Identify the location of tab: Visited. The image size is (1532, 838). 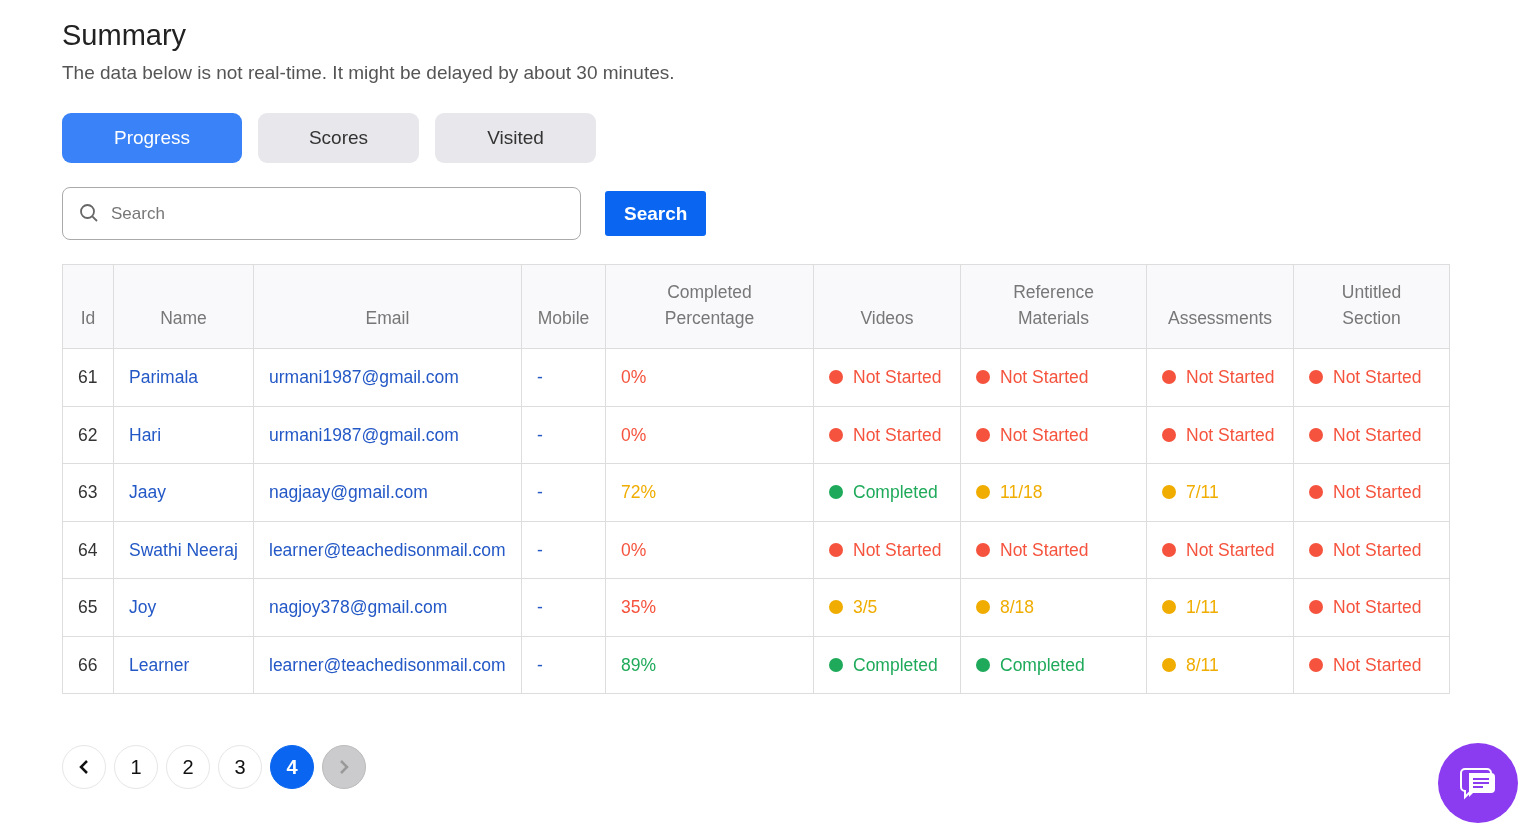
(515, 138).